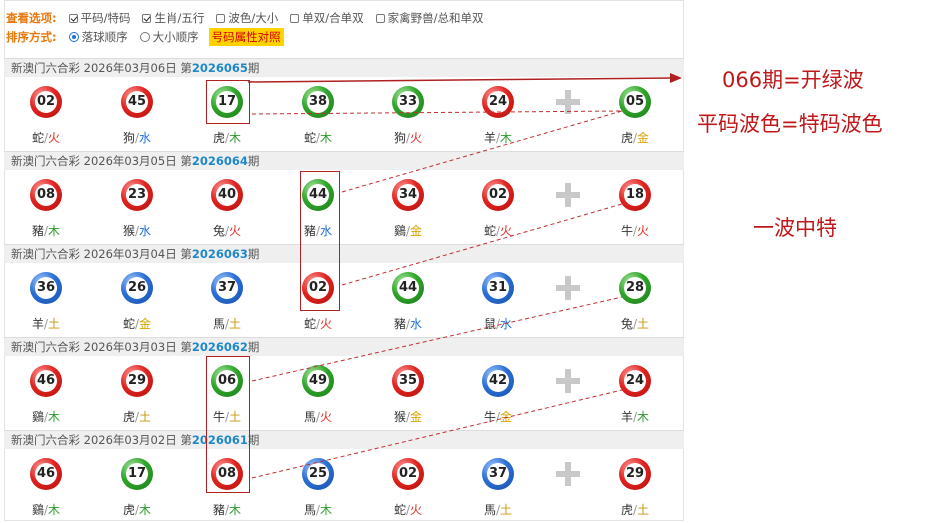 This screenshot has height=523, width=928. I want to click on ball-attribute: 蛇/金, so click(137, 324).